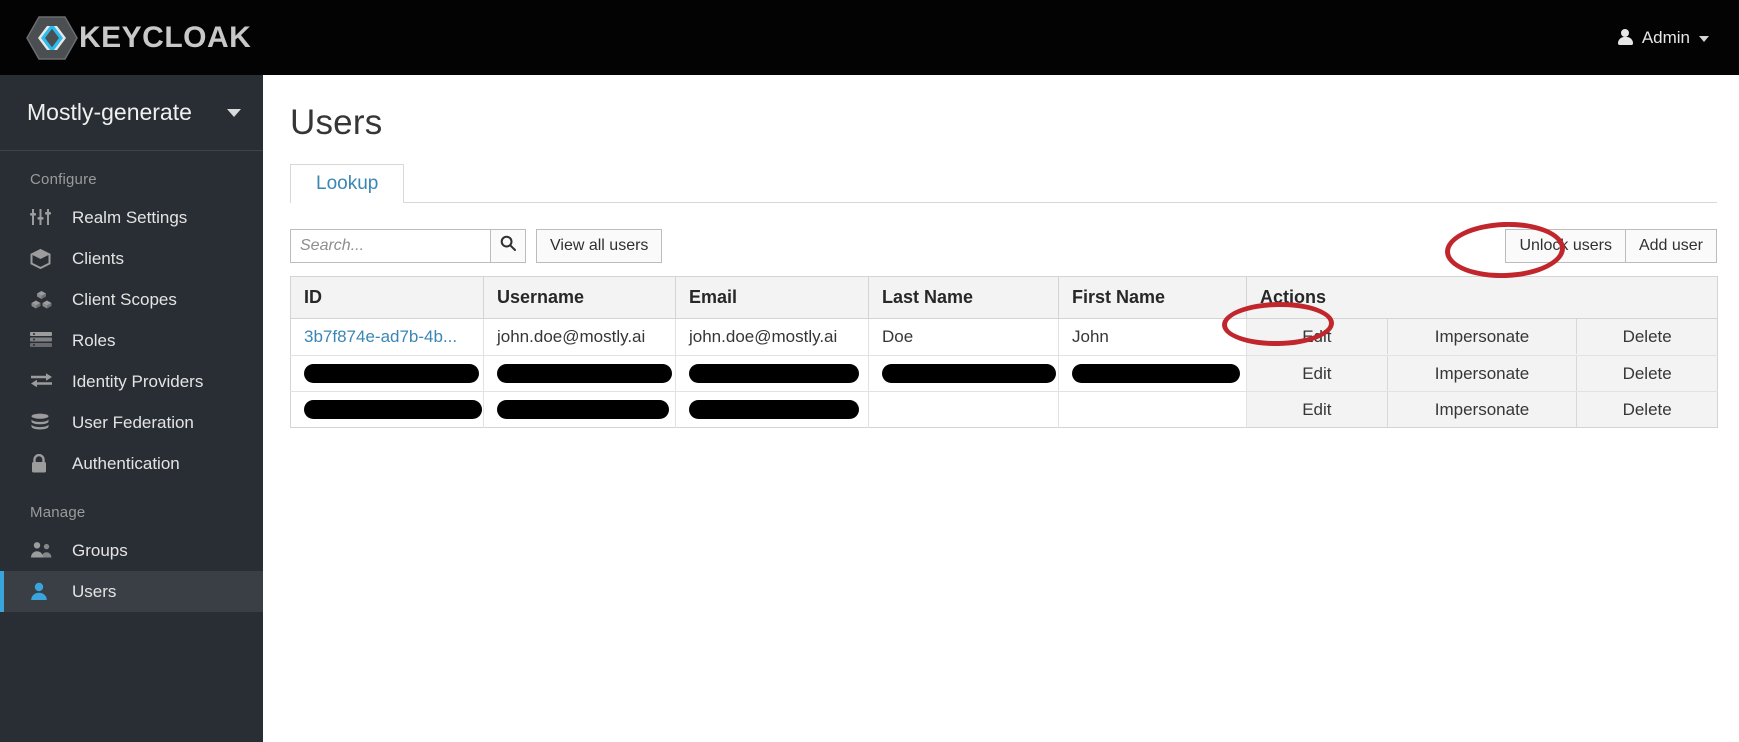 This screenshot has width=1739, height=742. Describe the element at coordinates (336, 122) in the screenshot. I see `page-title: Users` at that location.